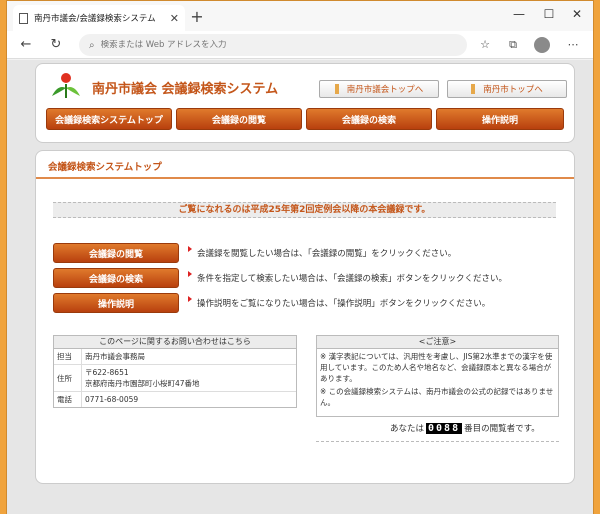 This screenshot has height=514, width=600. Describe the element at coordinates (116, 278) in the screenshot. I see `search-button: 会議録の検索` at that location.